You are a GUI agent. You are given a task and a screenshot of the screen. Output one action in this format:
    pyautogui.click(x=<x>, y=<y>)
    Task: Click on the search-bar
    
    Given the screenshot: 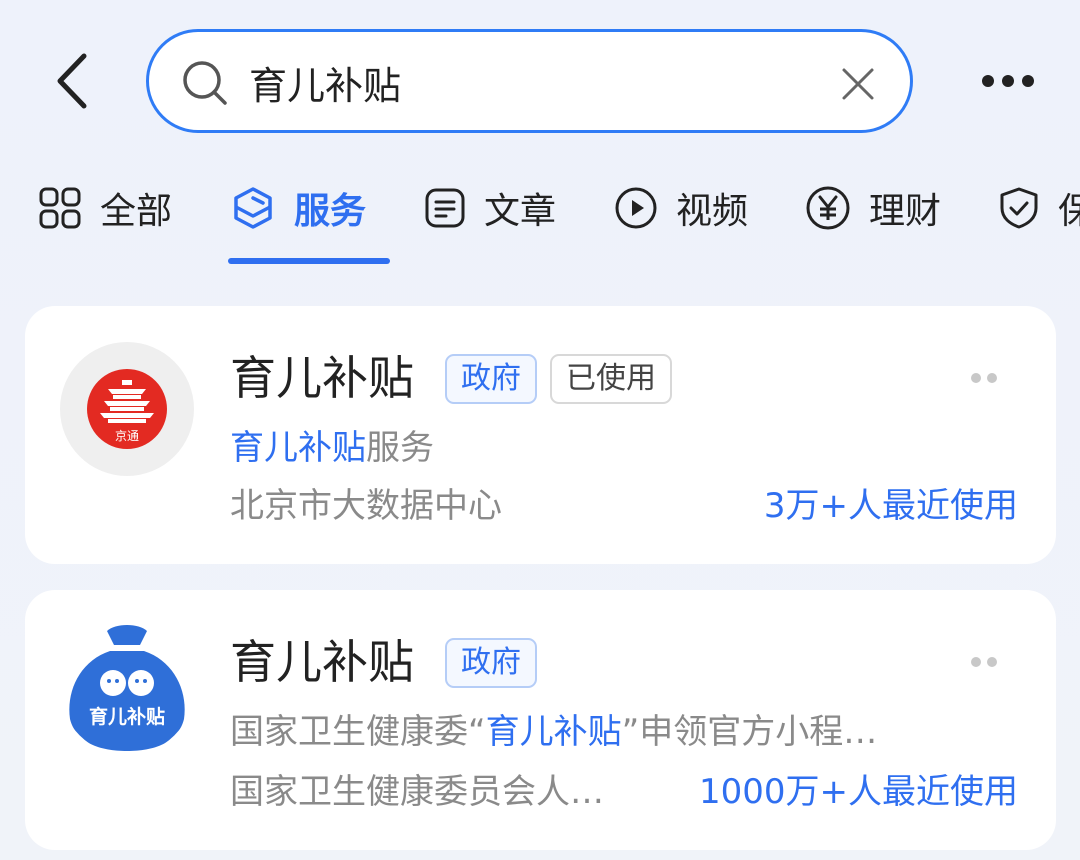 What is the action you would take?
    pyautogui.click(x=529, y=81)
    